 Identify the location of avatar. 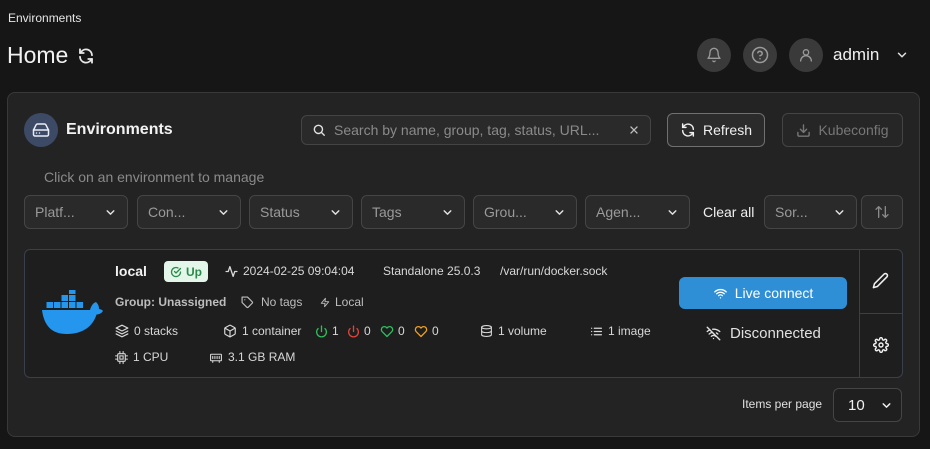
(806, 55).